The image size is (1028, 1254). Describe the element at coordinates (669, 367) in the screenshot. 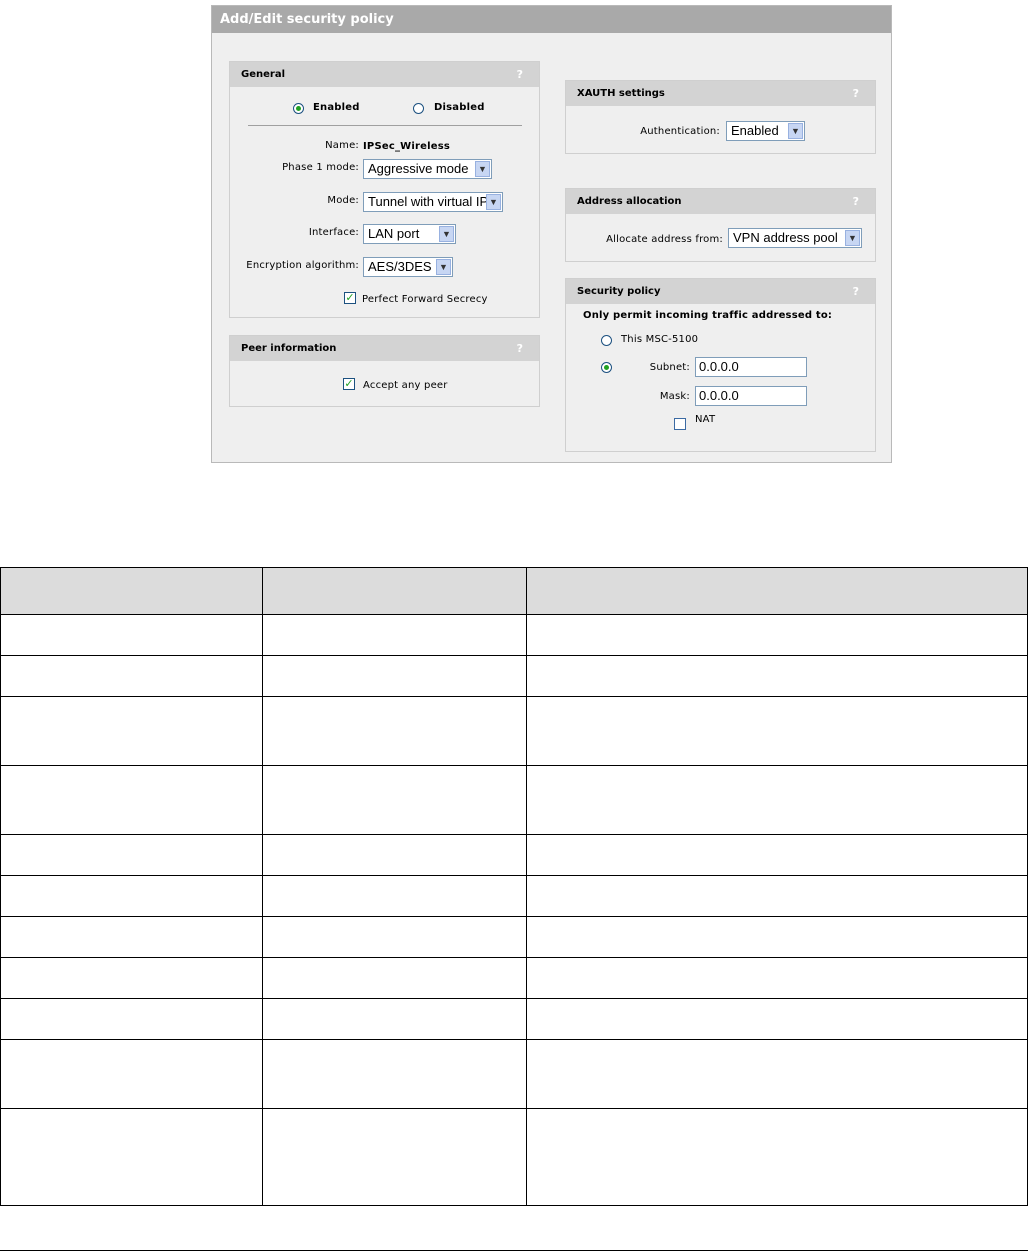

I see `subnet-label: Subnet:` at that location.